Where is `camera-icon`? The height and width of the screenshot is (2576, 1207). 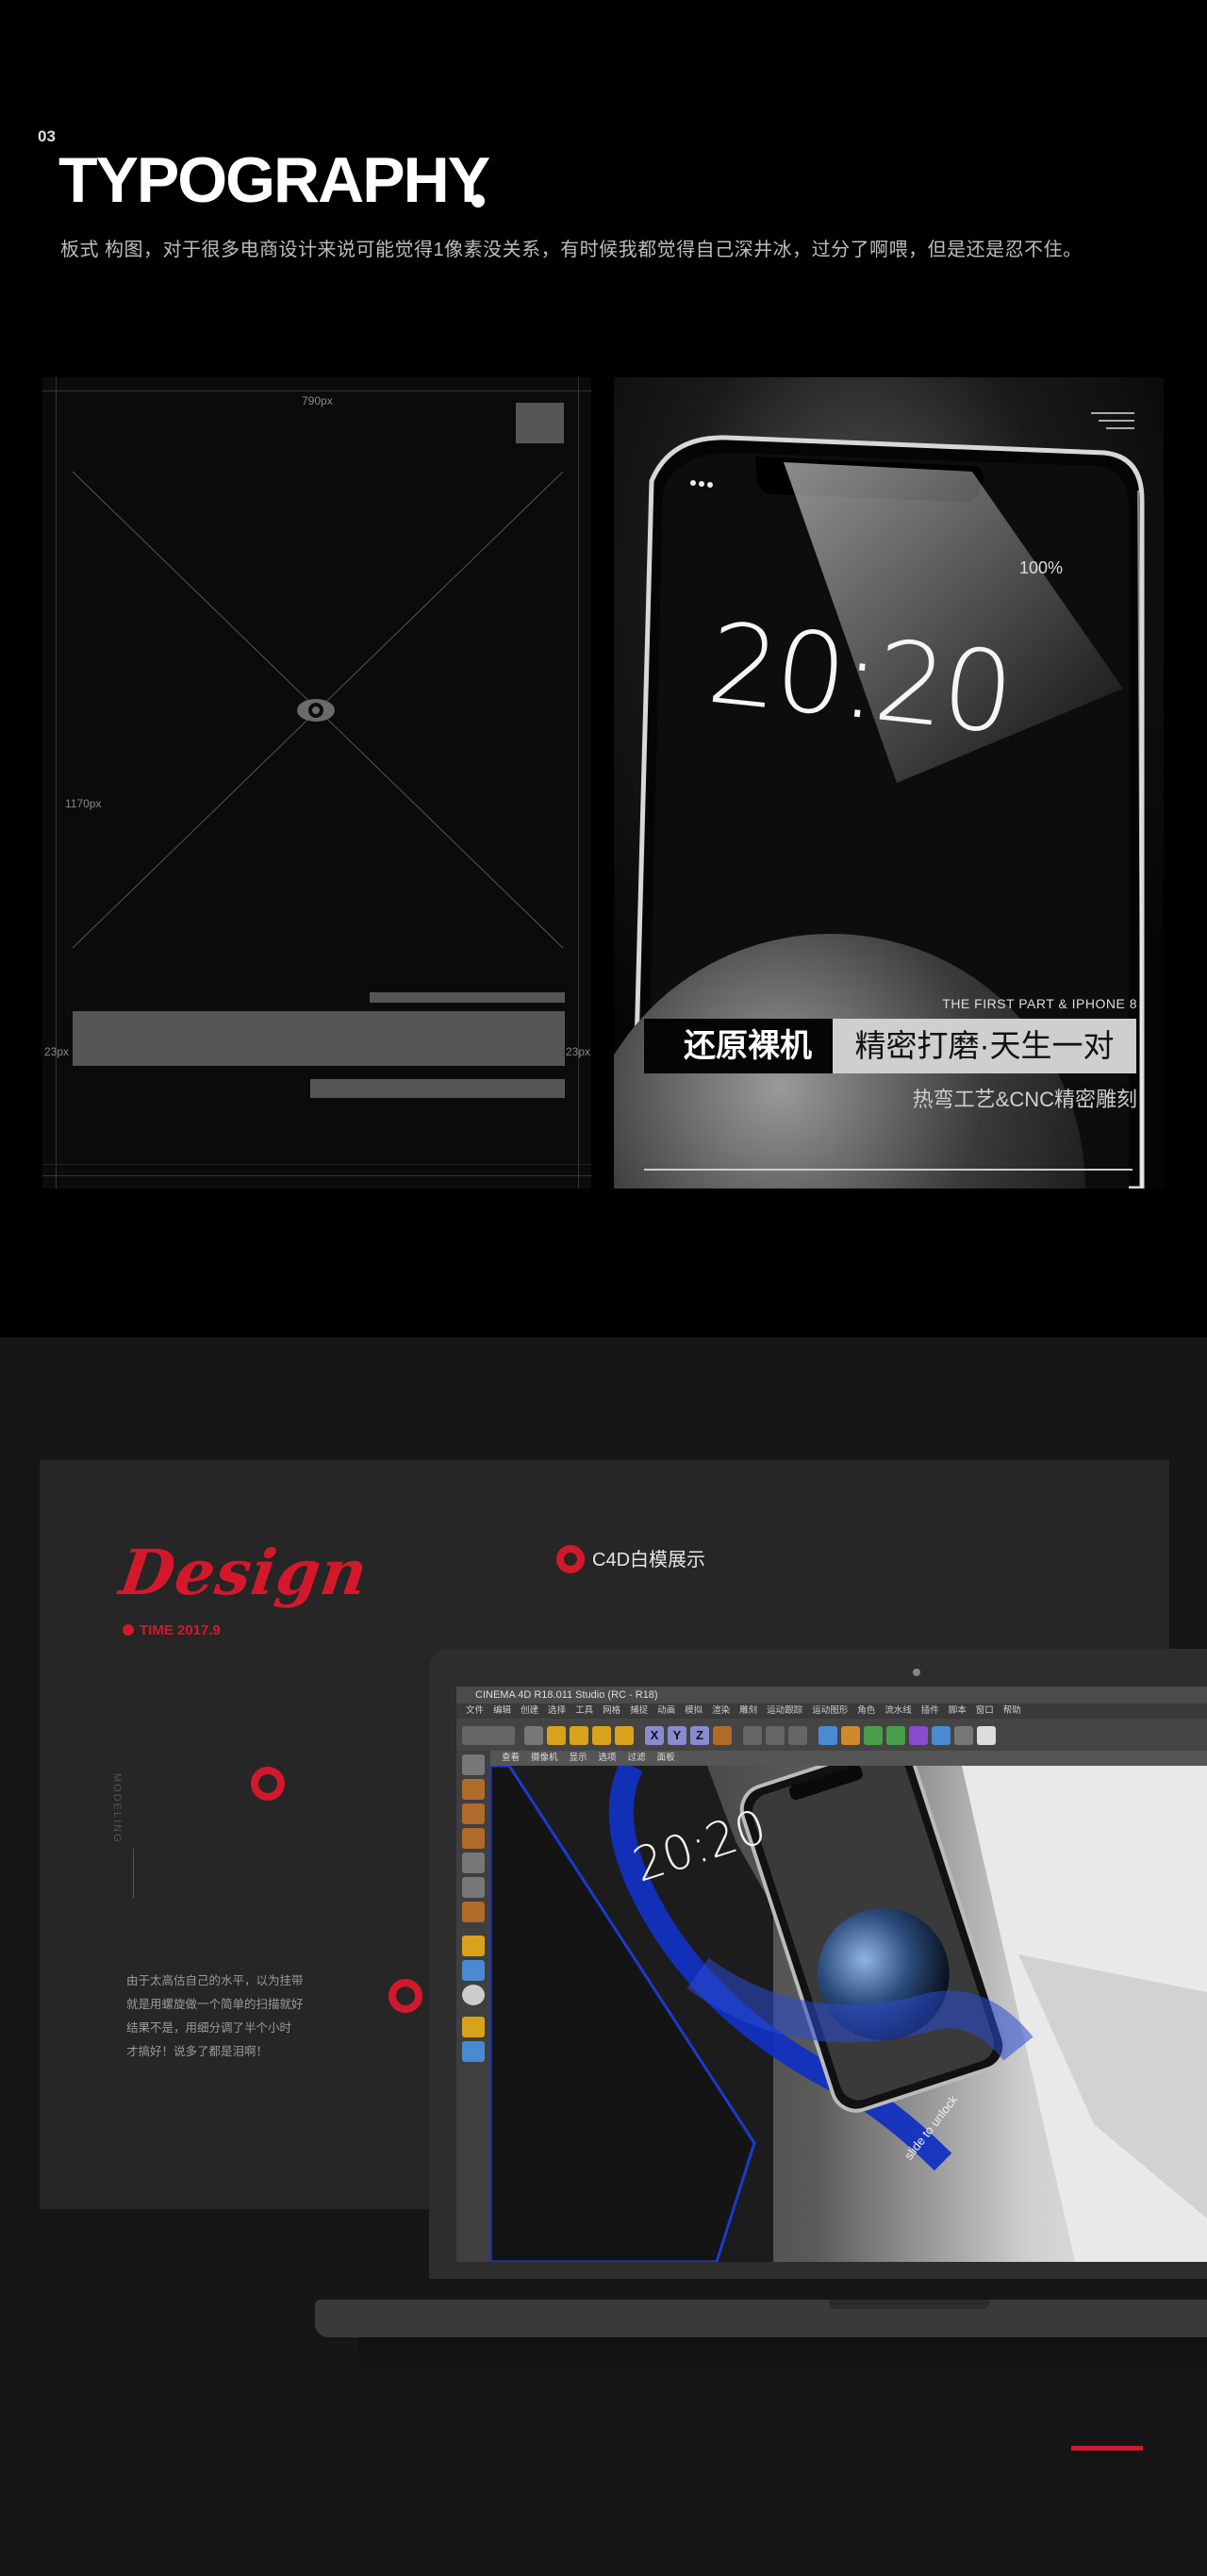
camera-icon is located at coordinates (917, 1673).